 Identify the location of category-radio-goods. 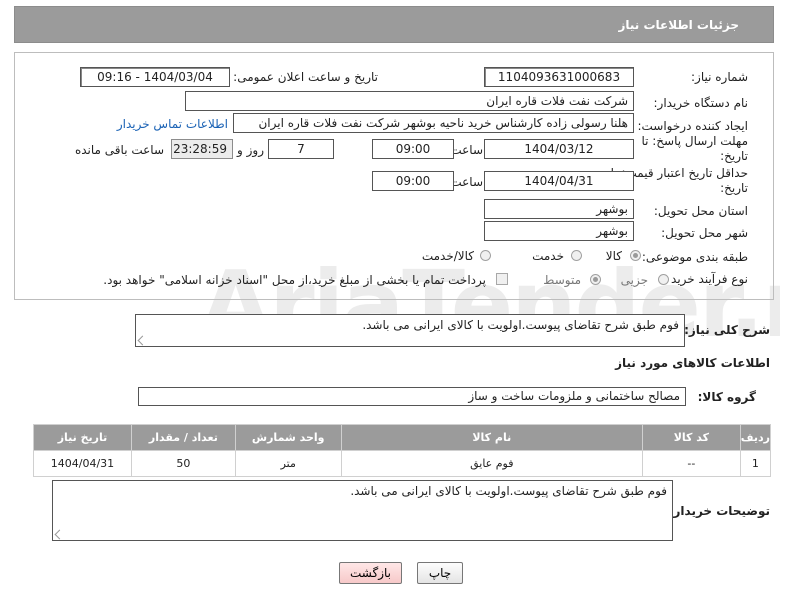
(635, 255).